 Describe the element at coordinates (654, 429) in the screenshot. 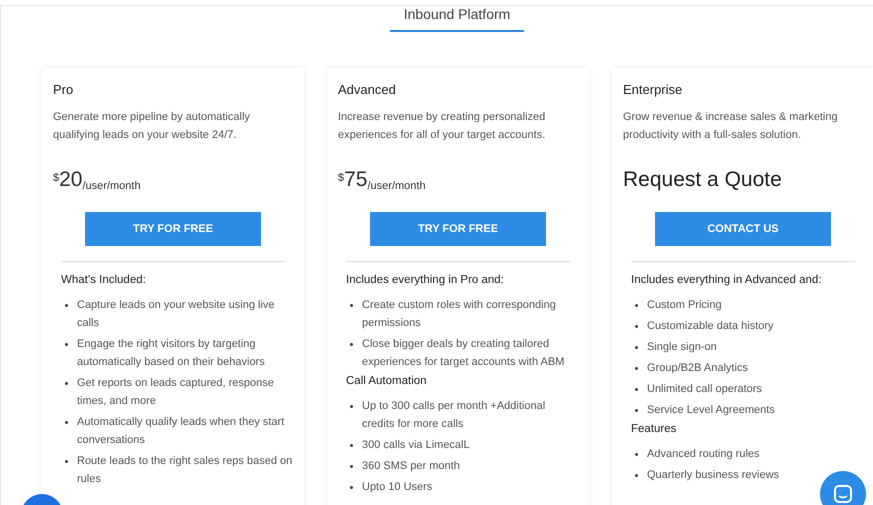

I see `section-heading: Features` at that location.